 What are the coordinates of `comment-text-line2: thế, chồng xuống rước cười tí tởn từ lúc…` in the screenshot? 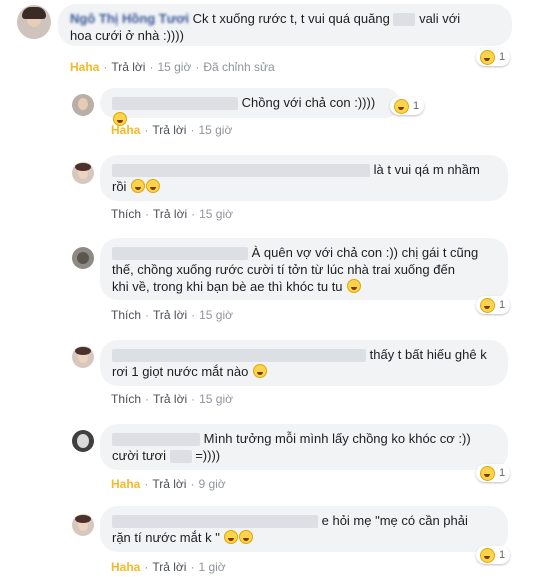 It's located at (283, 269).